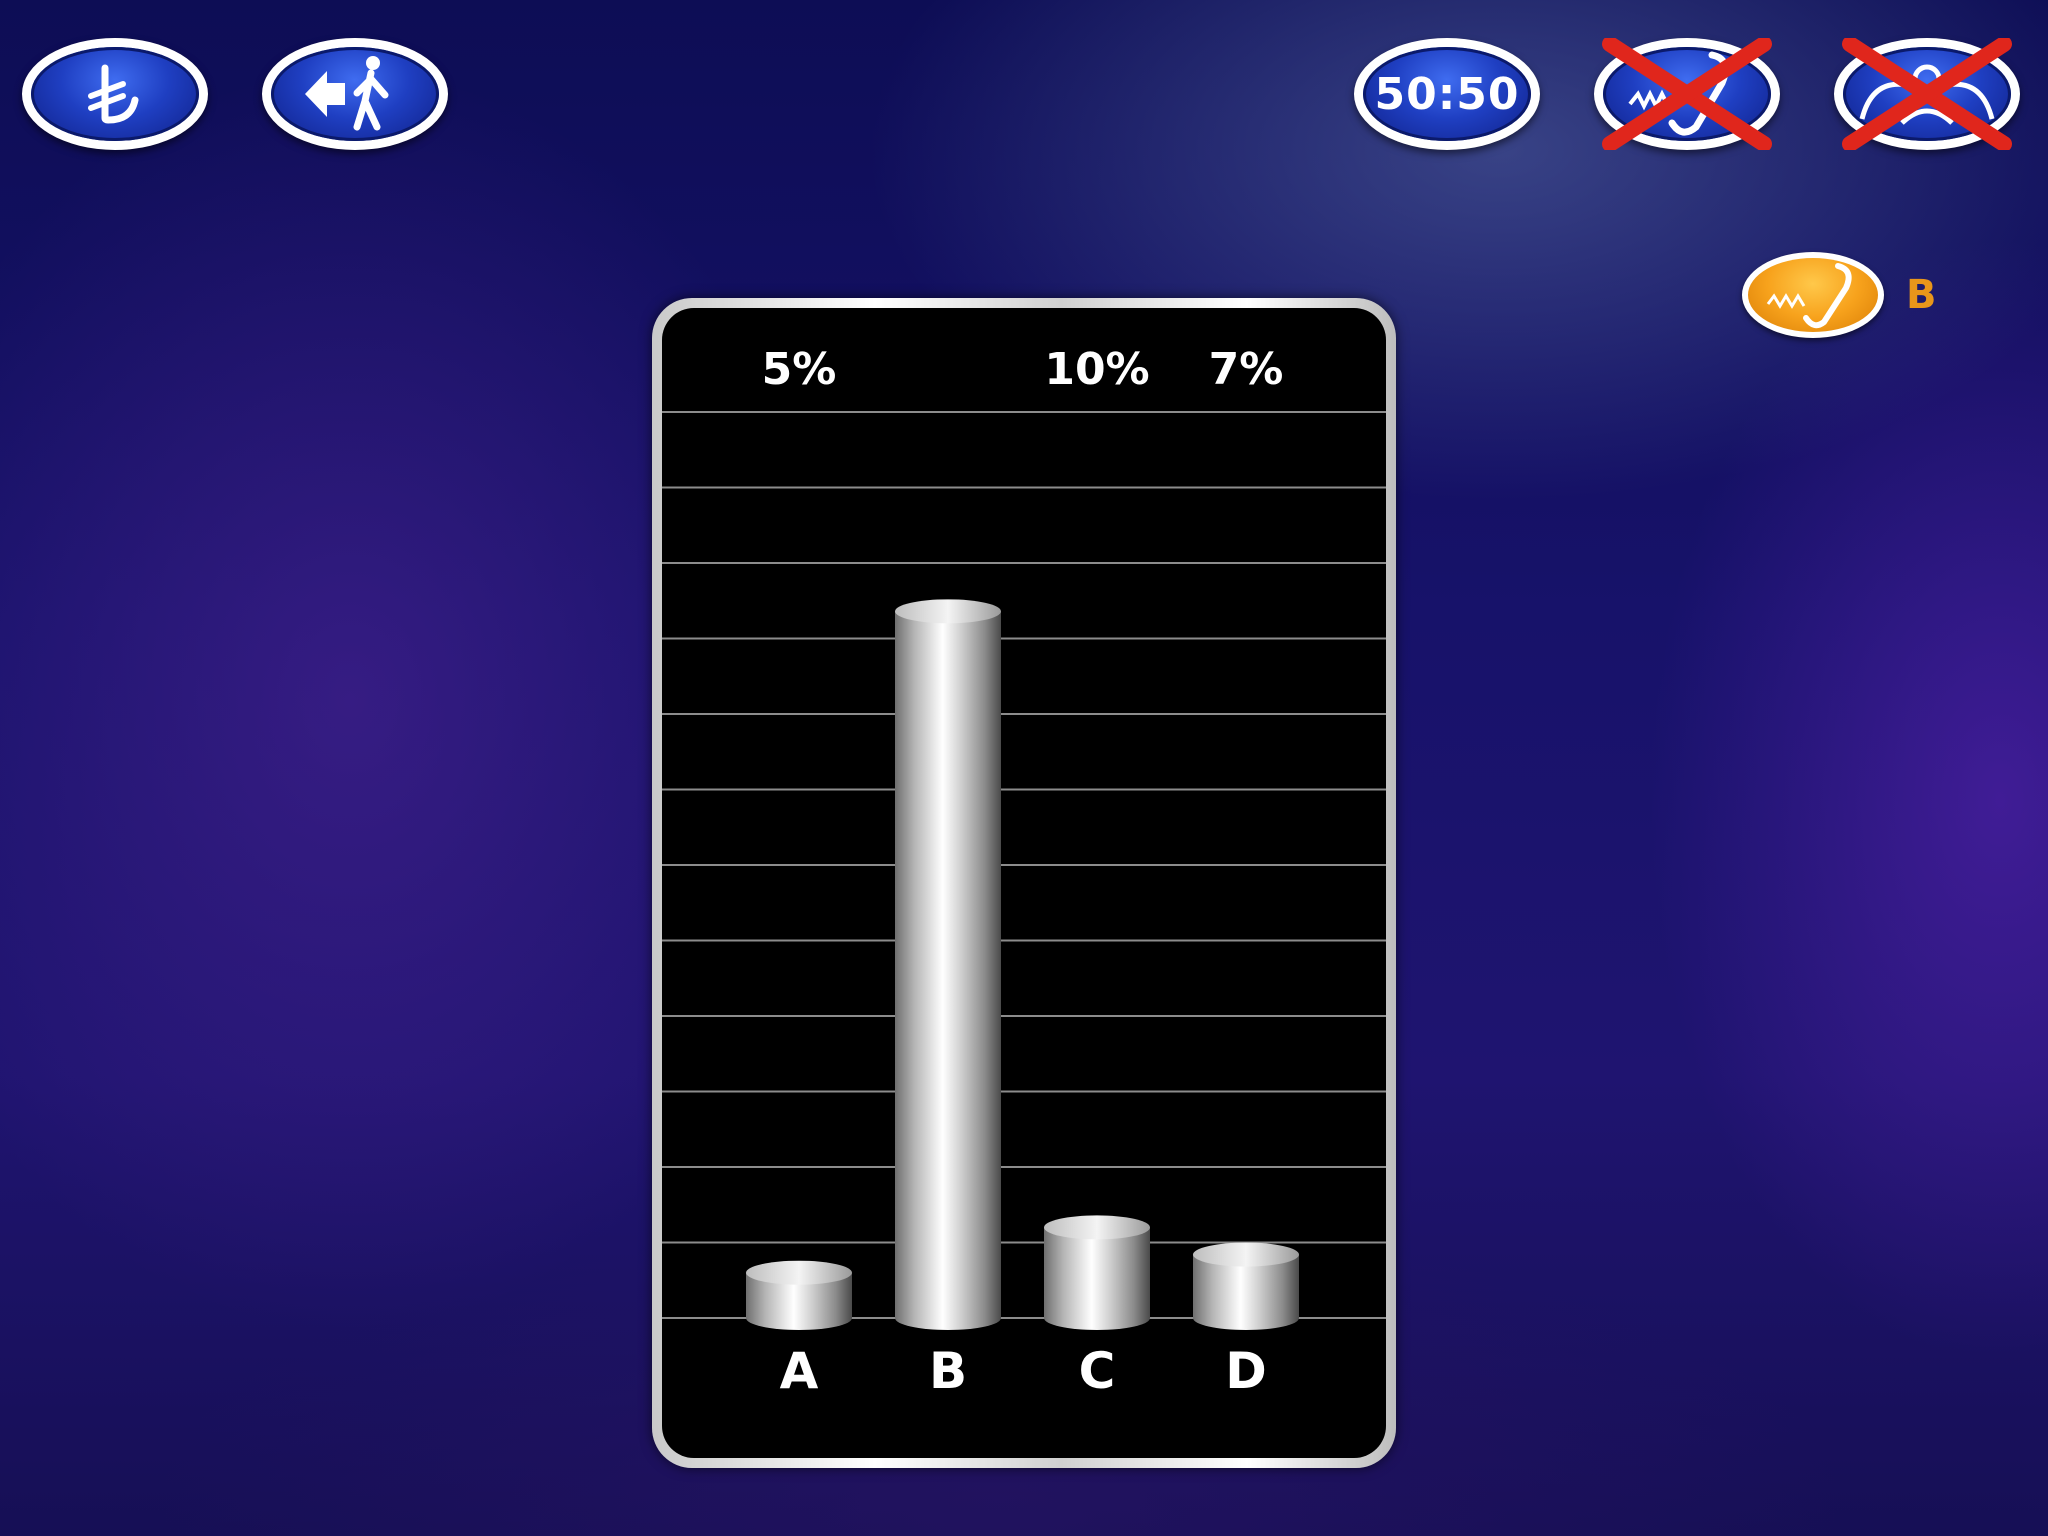 This screenshot has height=1536, width=2048. I want to click on category-label-A: A, so click(799, 1371).